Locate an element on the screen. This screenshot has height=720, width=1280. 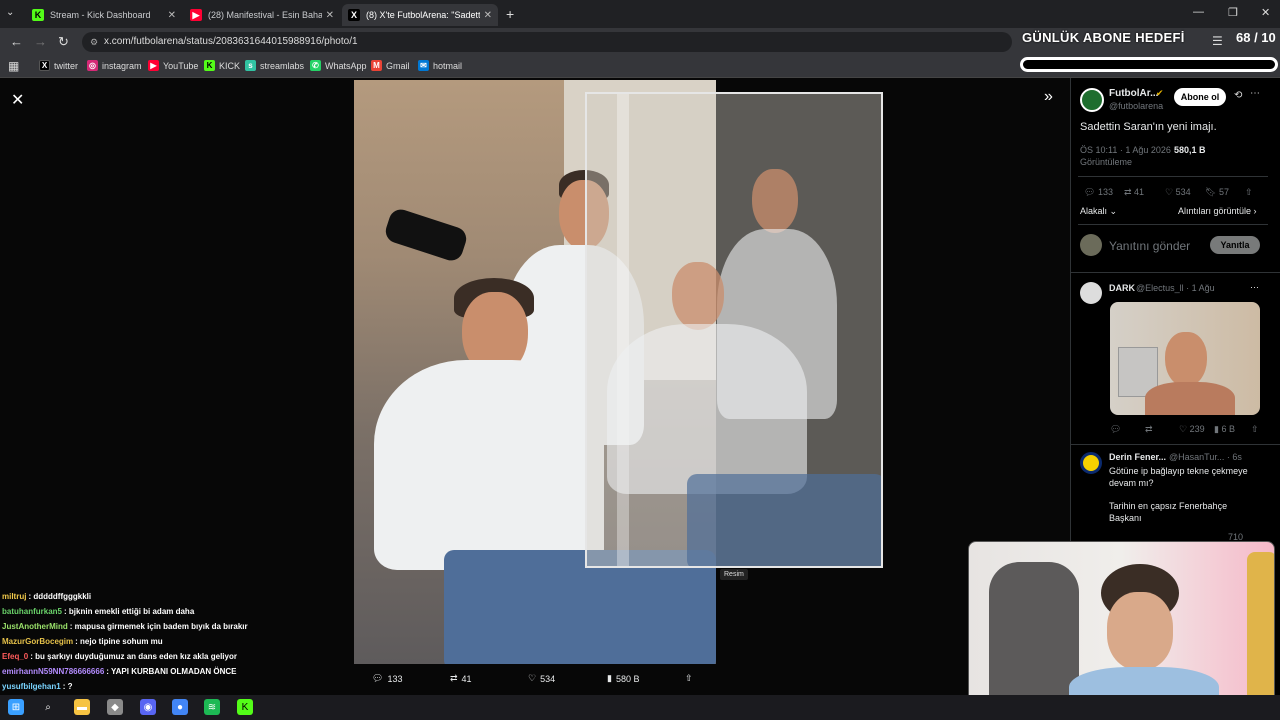
app-icon: ◆ is located at coordinates (115, 707).